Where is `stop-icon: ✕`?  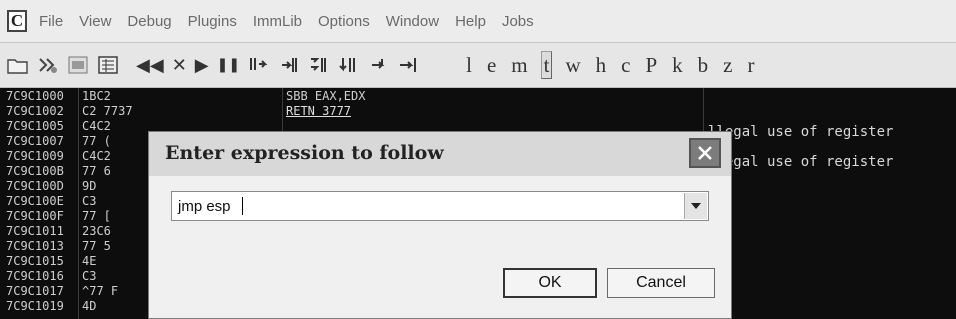
stop-icon: ✕ is located at coordinates (179, 65).